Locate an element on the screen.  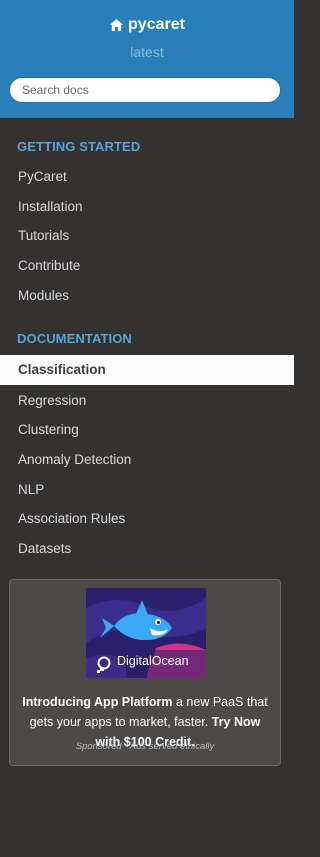
ad-image: DigitalOcean is located at coordinates (146, 633).